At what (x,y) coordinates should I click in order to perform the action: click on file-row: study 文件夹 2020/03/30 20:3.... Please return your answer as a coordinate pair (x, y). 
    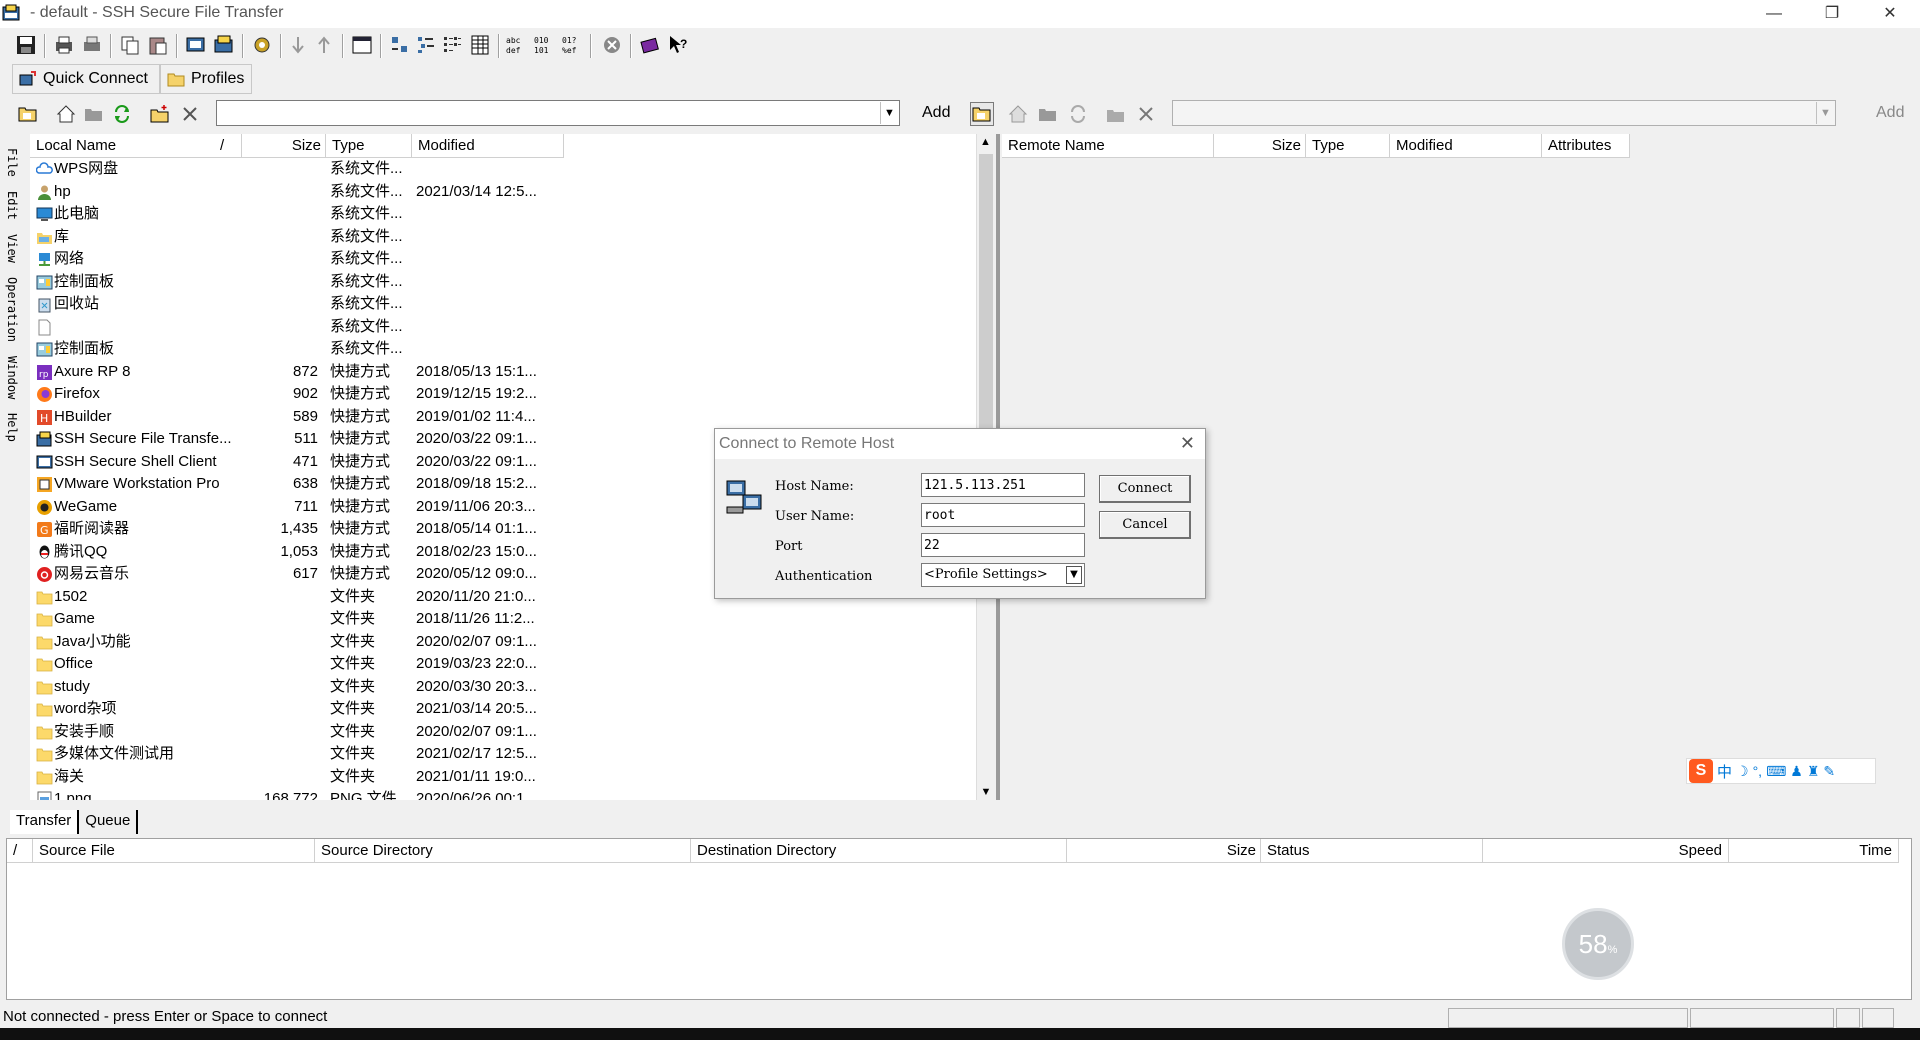
    Looking at the image, I should click on (503, 687).